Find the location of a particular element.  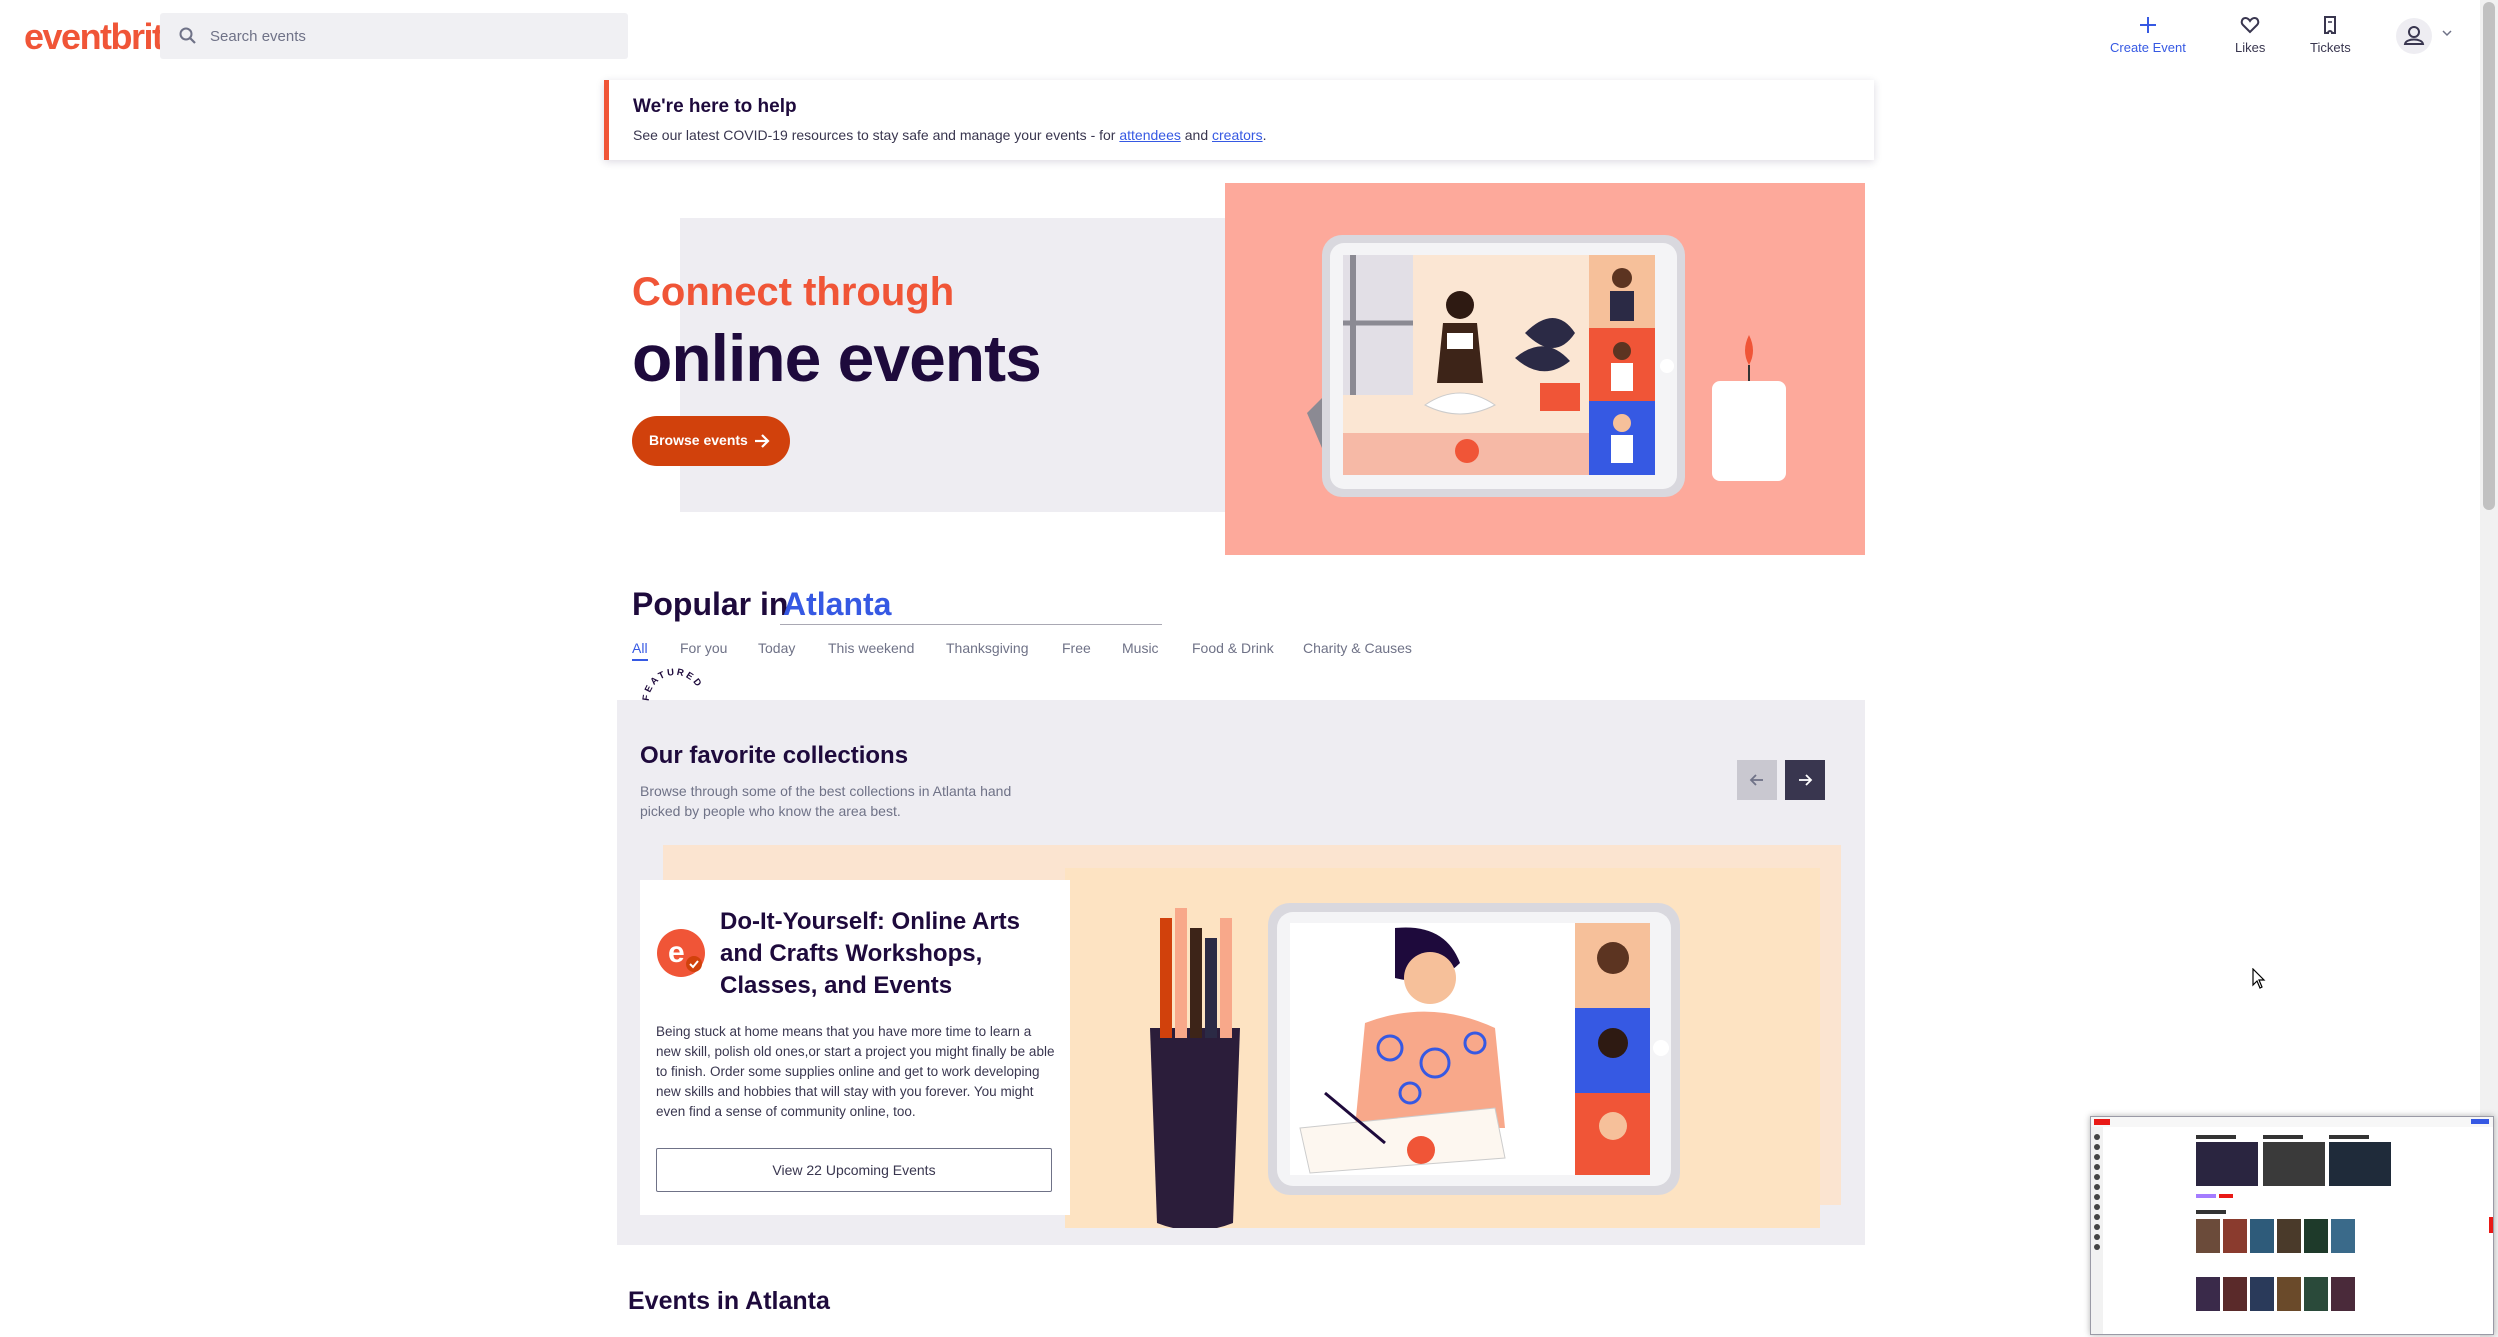

top-navigation-bar: eventbrite Create Event Likes Tickets is located at coordinates (1240, 36).